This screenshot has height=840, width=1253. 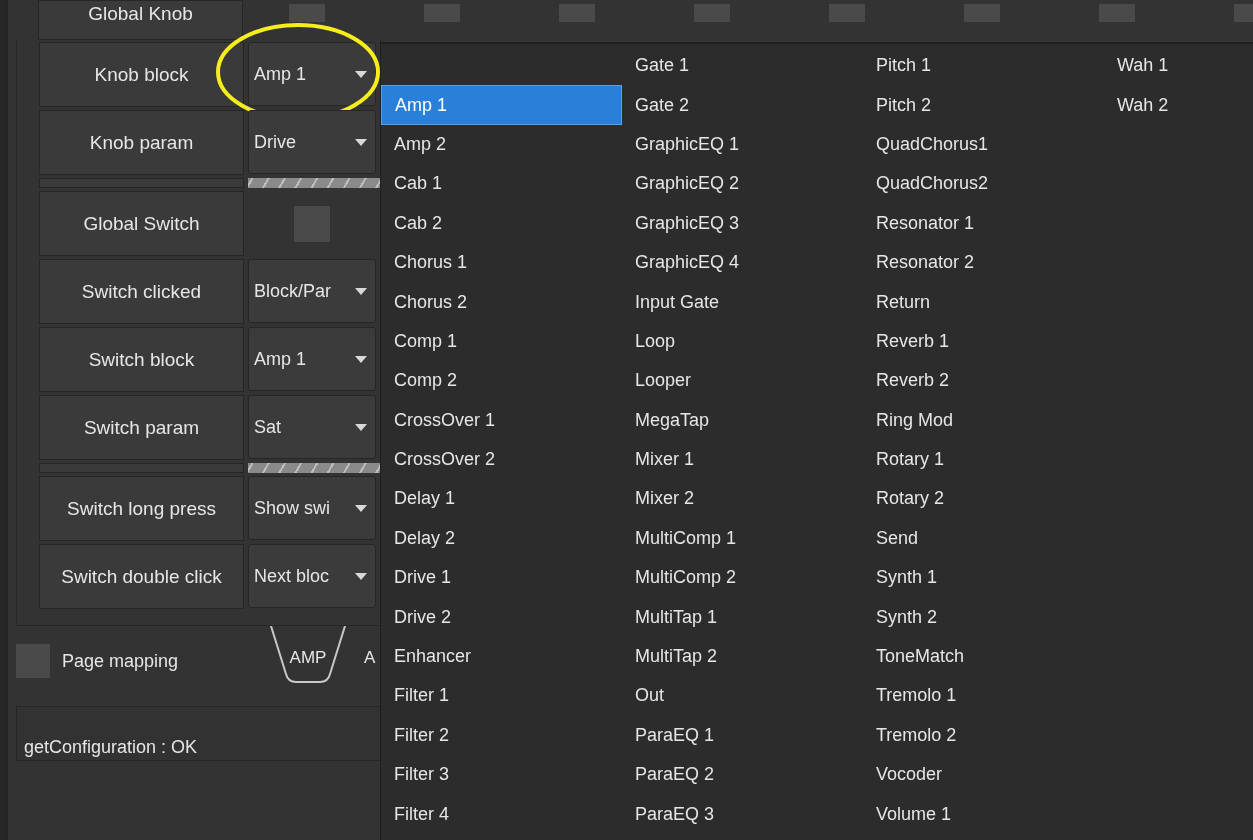 I want to click on menu-item: Filter 2, so click(x=501, y=735).